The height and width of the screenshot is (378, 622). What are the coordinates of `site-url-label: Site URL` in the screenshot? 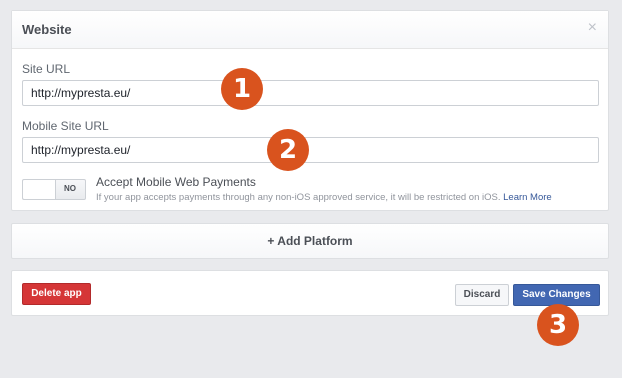 It's located at (46, 69).